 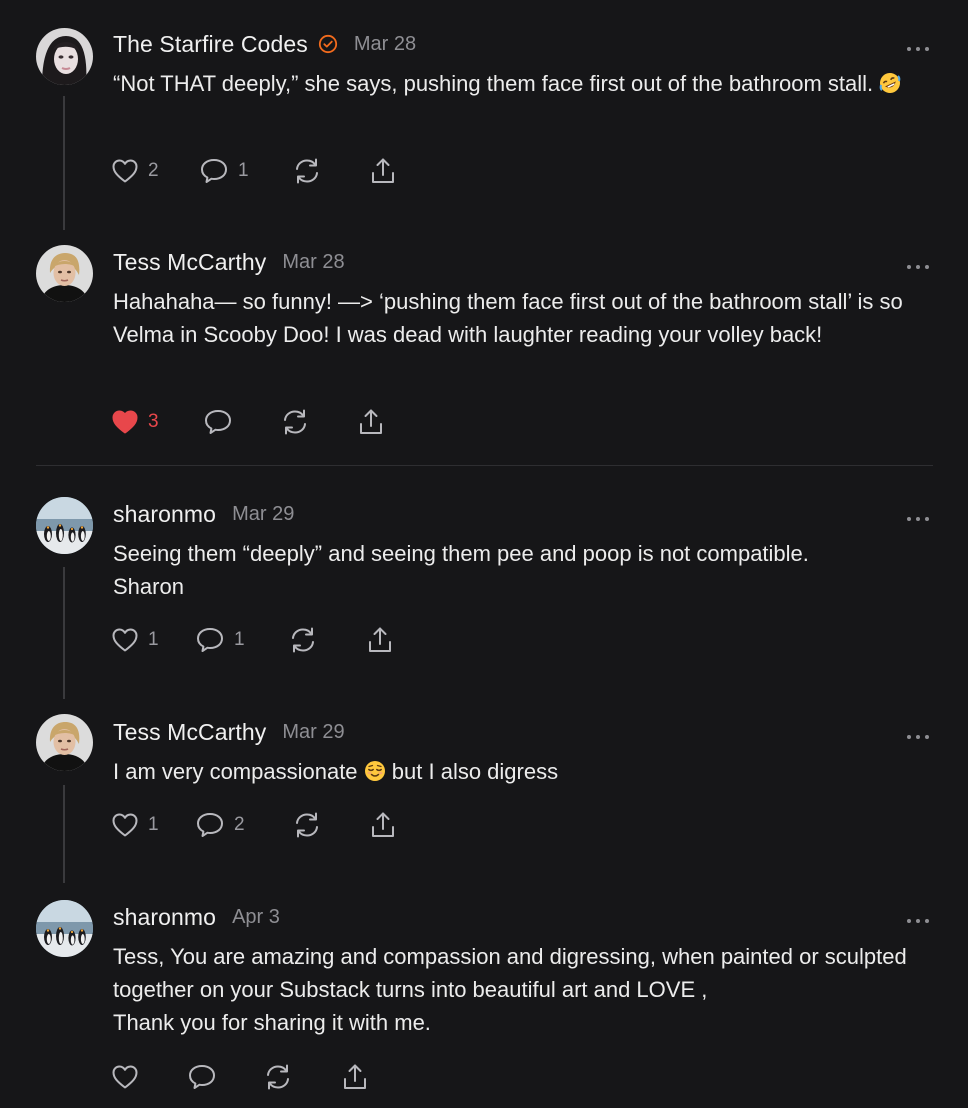 What do you see at coordinates (153, 170) in the screenshot?
I see `like-count: 2` at bounding box center [153, 170].